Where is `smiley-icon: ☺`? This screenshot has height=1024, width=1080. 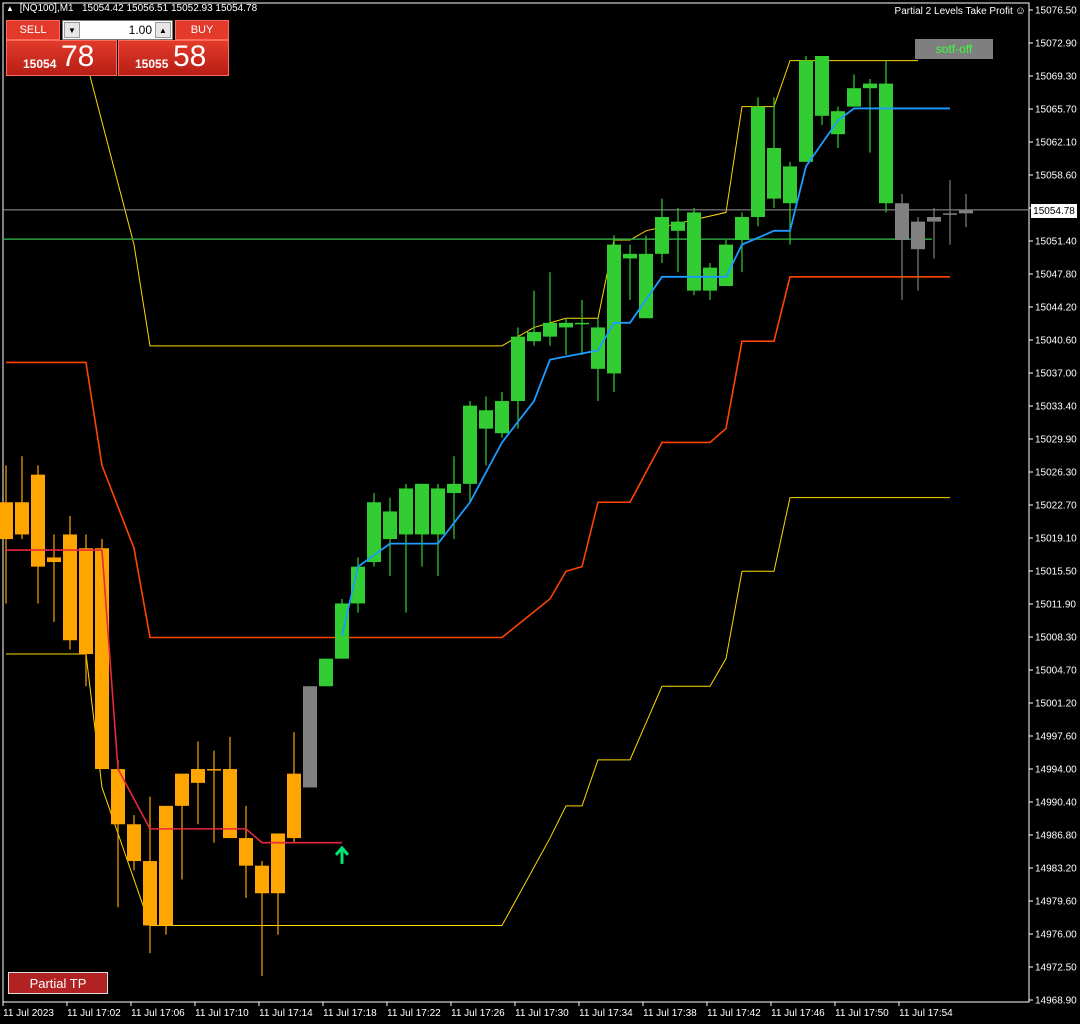
smiley-icon: ☺ is located at coordinates (1020, 11).